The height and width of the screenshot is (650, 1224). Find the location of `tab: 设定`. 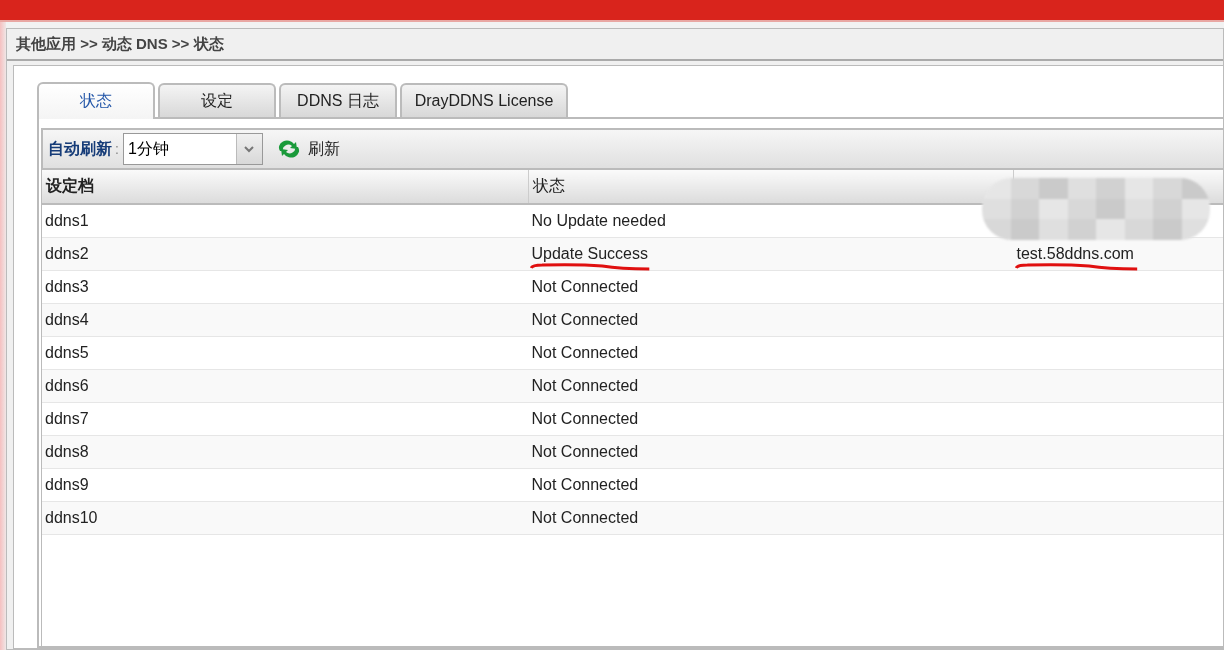

tab: 设定 is located at coordinates (217, 100).